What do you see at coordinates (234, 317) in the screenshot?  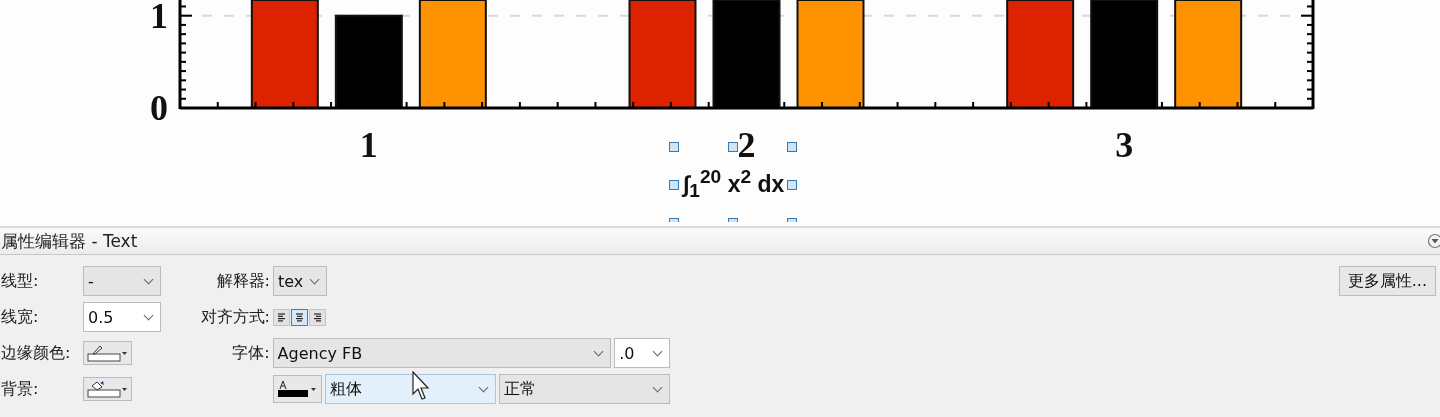 I see `field-label: 对齐方式:` at bounding box center [234, 317].